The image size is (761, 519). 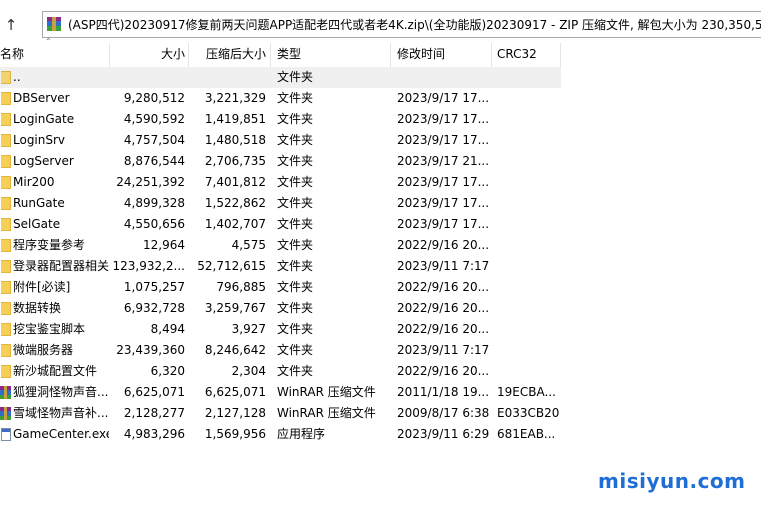 I want to click on row-packed-size: 1,480,518, so click(x=235, y=140).